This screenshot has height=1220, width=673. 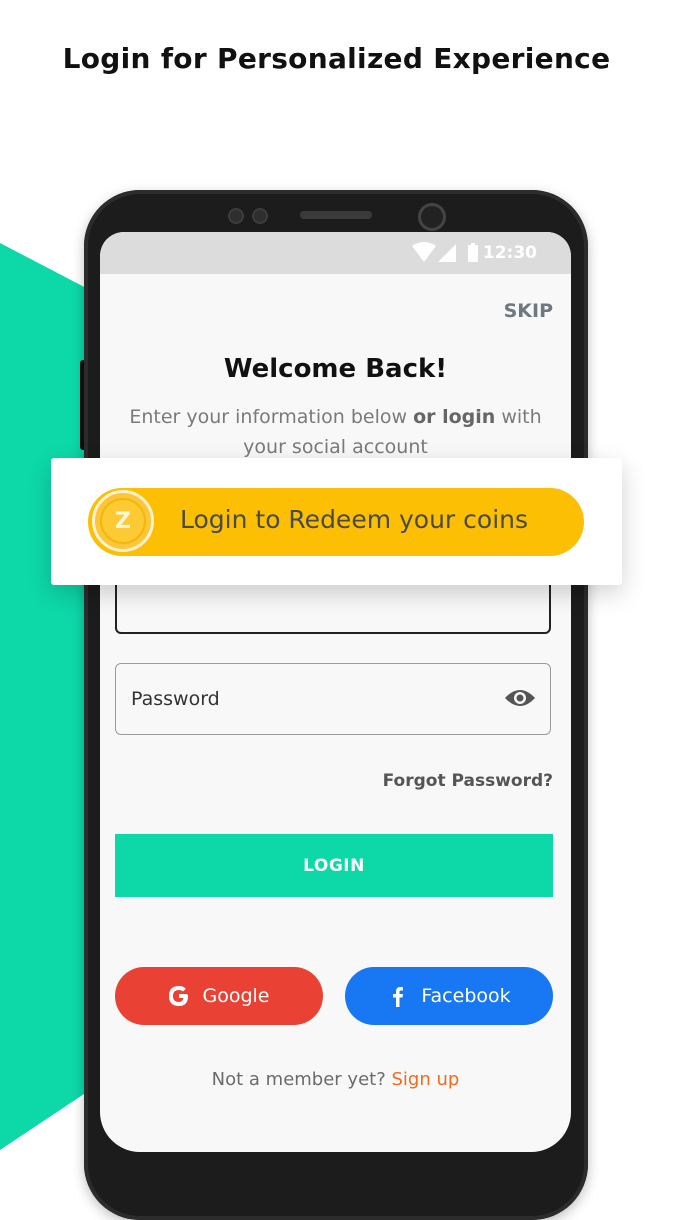 I want to click on coin-icon: Z, so click(x=123, y=521).